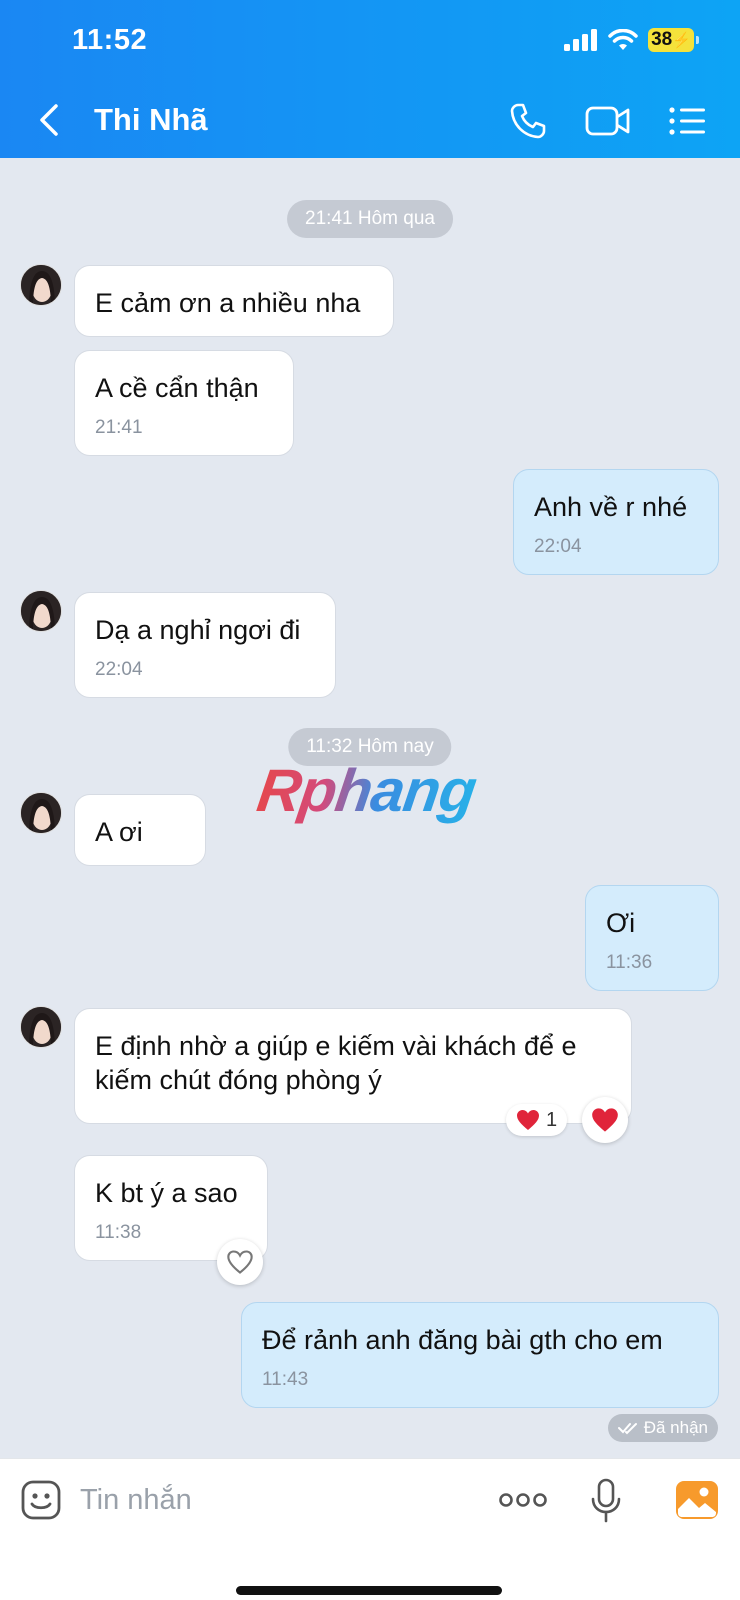 The width and height of the screenshot is (740, 1600). Describe the element at coordinates (119, 427) in the screenshot. I see `message-time: 21:41` at that location.